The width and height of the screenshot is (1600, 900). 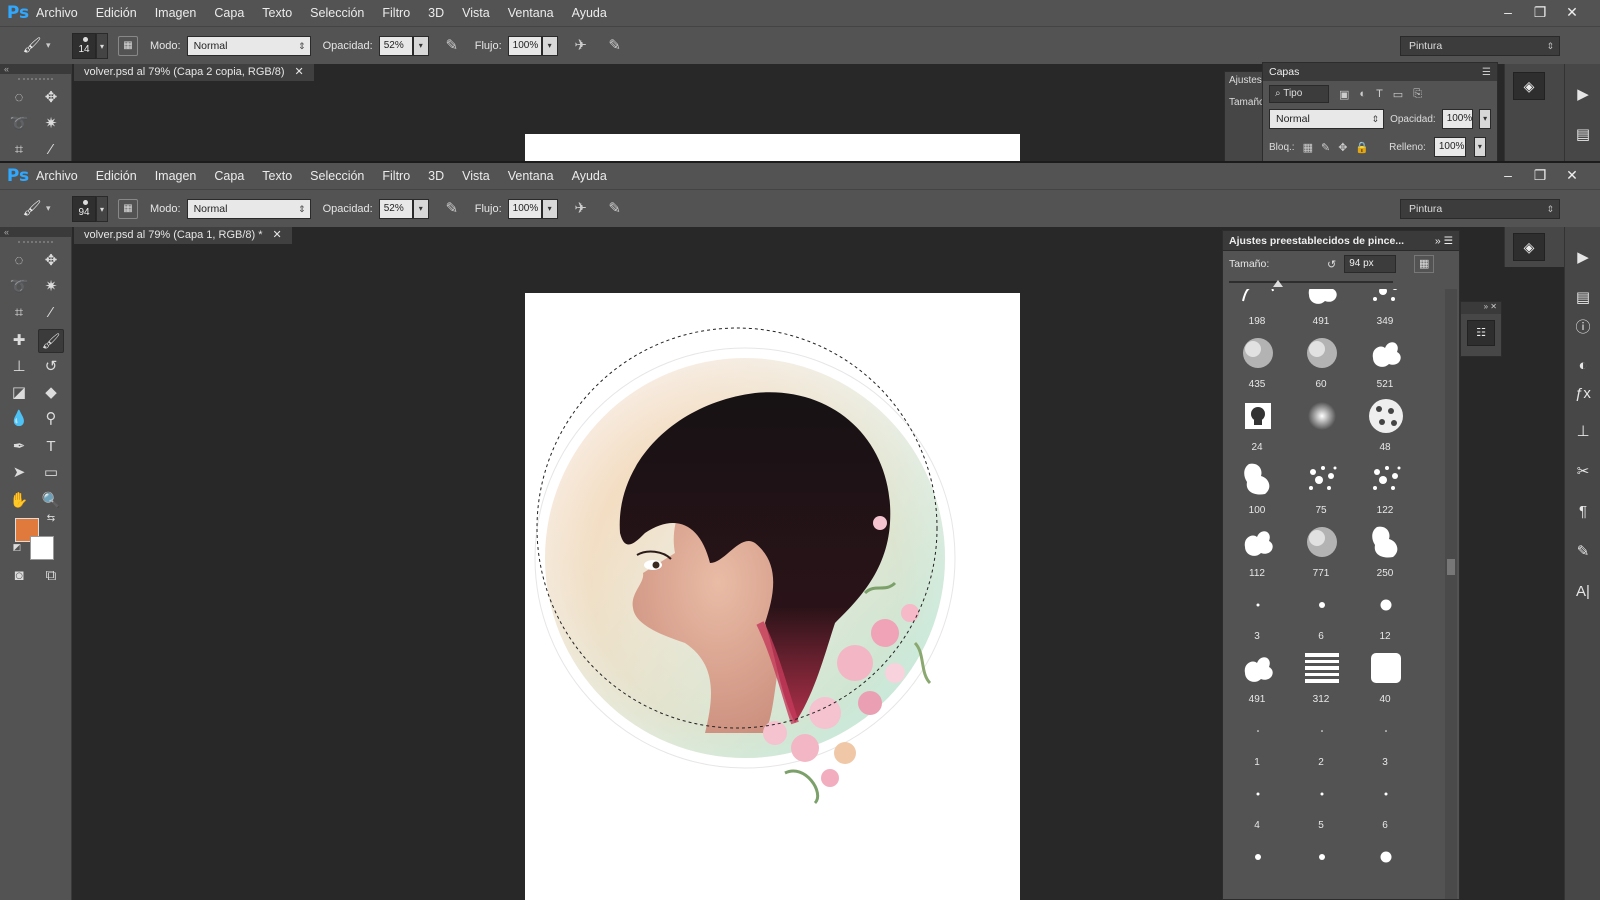 What do you see at coordinates (1485, 119) in the screenshot?
I see `layer-opacity-dropdown: ▾` at bounding box center [1485, 119].